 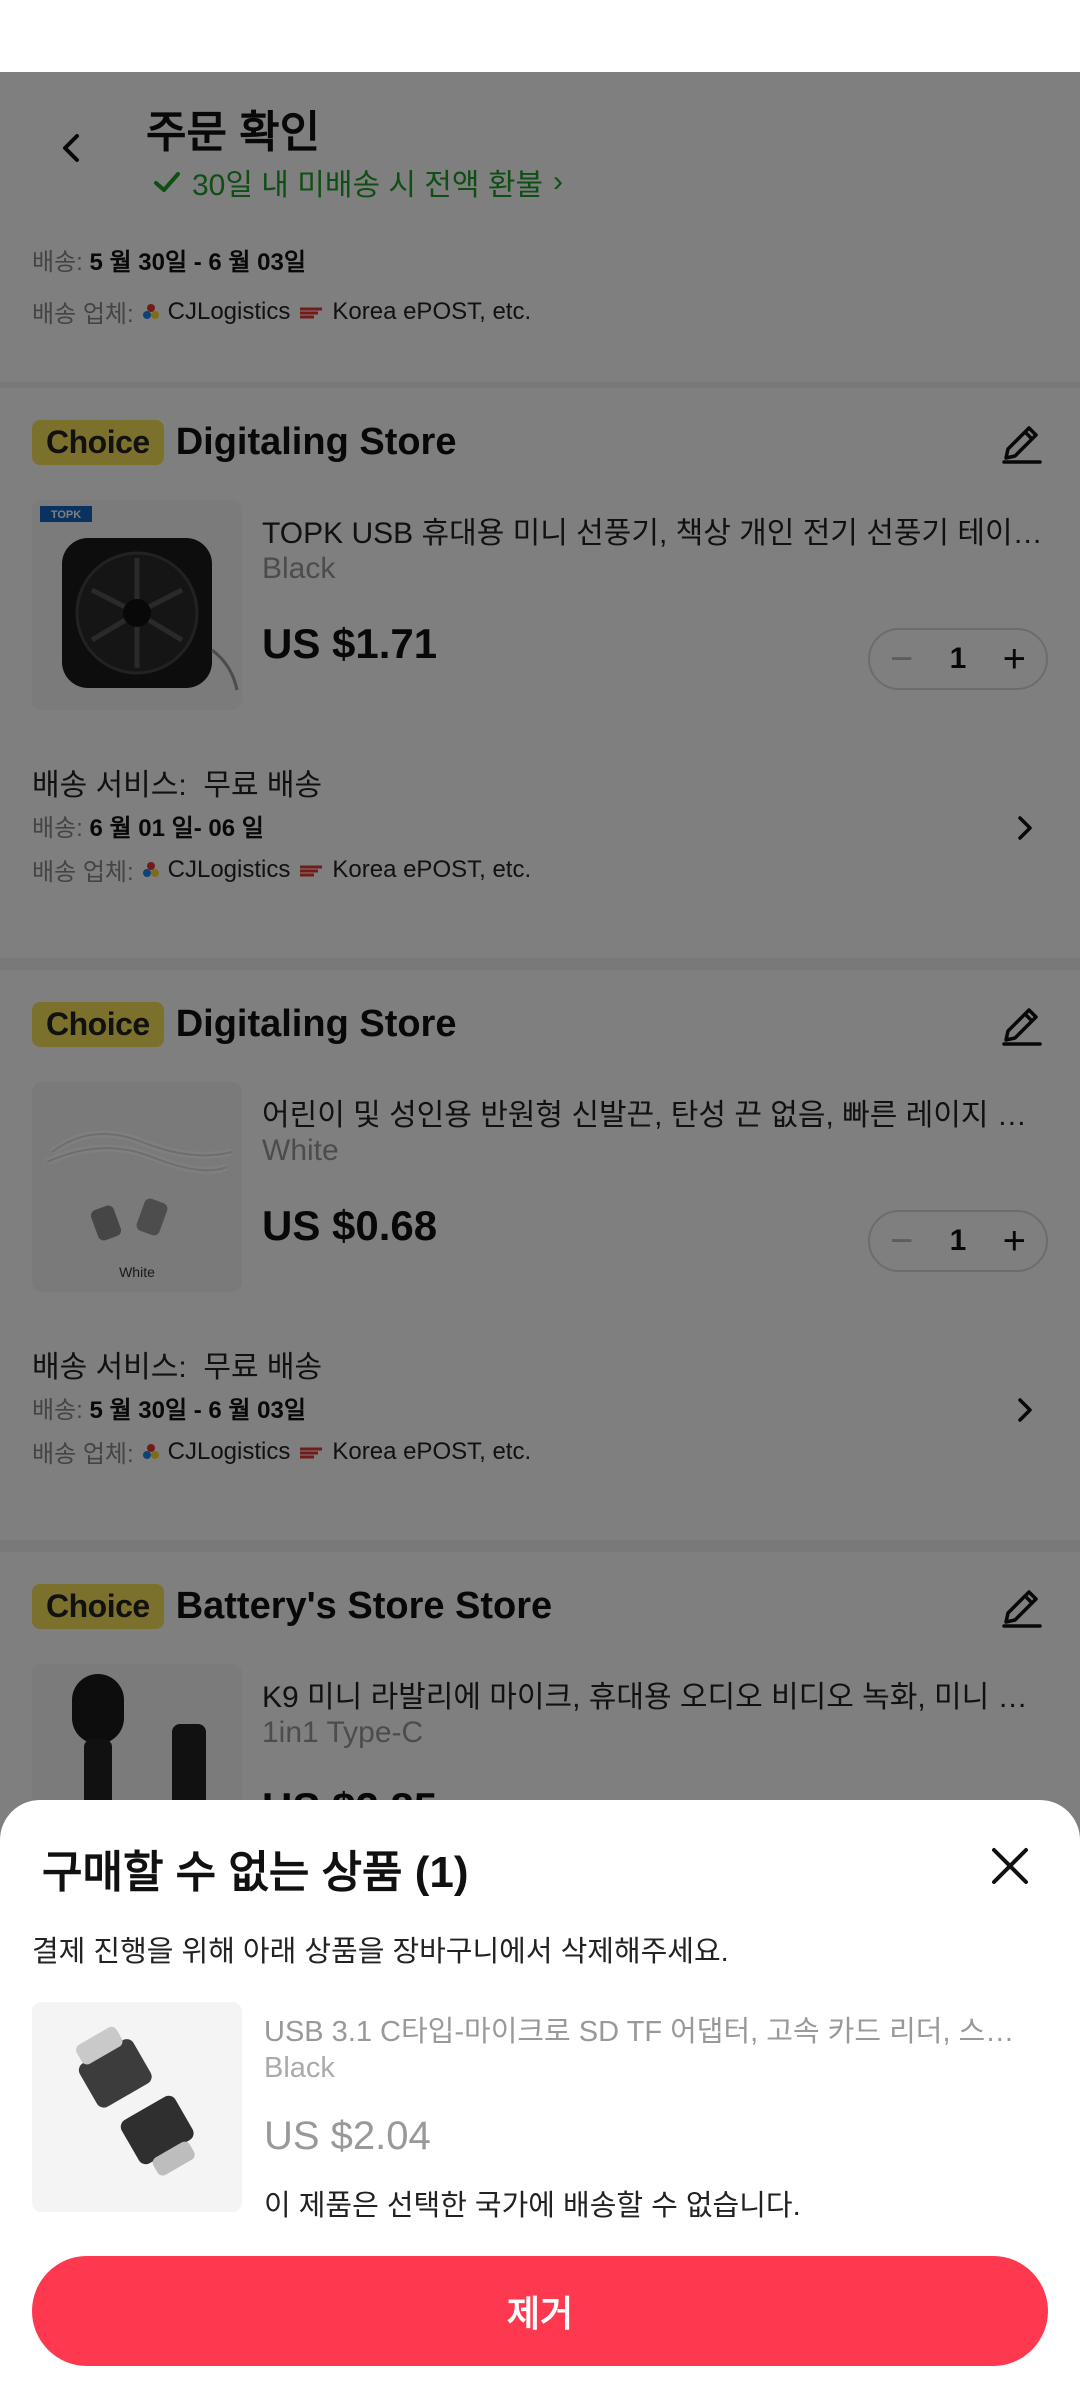 What do you see at coordinates (380, 1952) in the screenshot?
I see `sheet-description: 결제 진행을 위해 아래 상품을 장바구니에서 삭제해주세요.` at bounding box center [380, 1952].